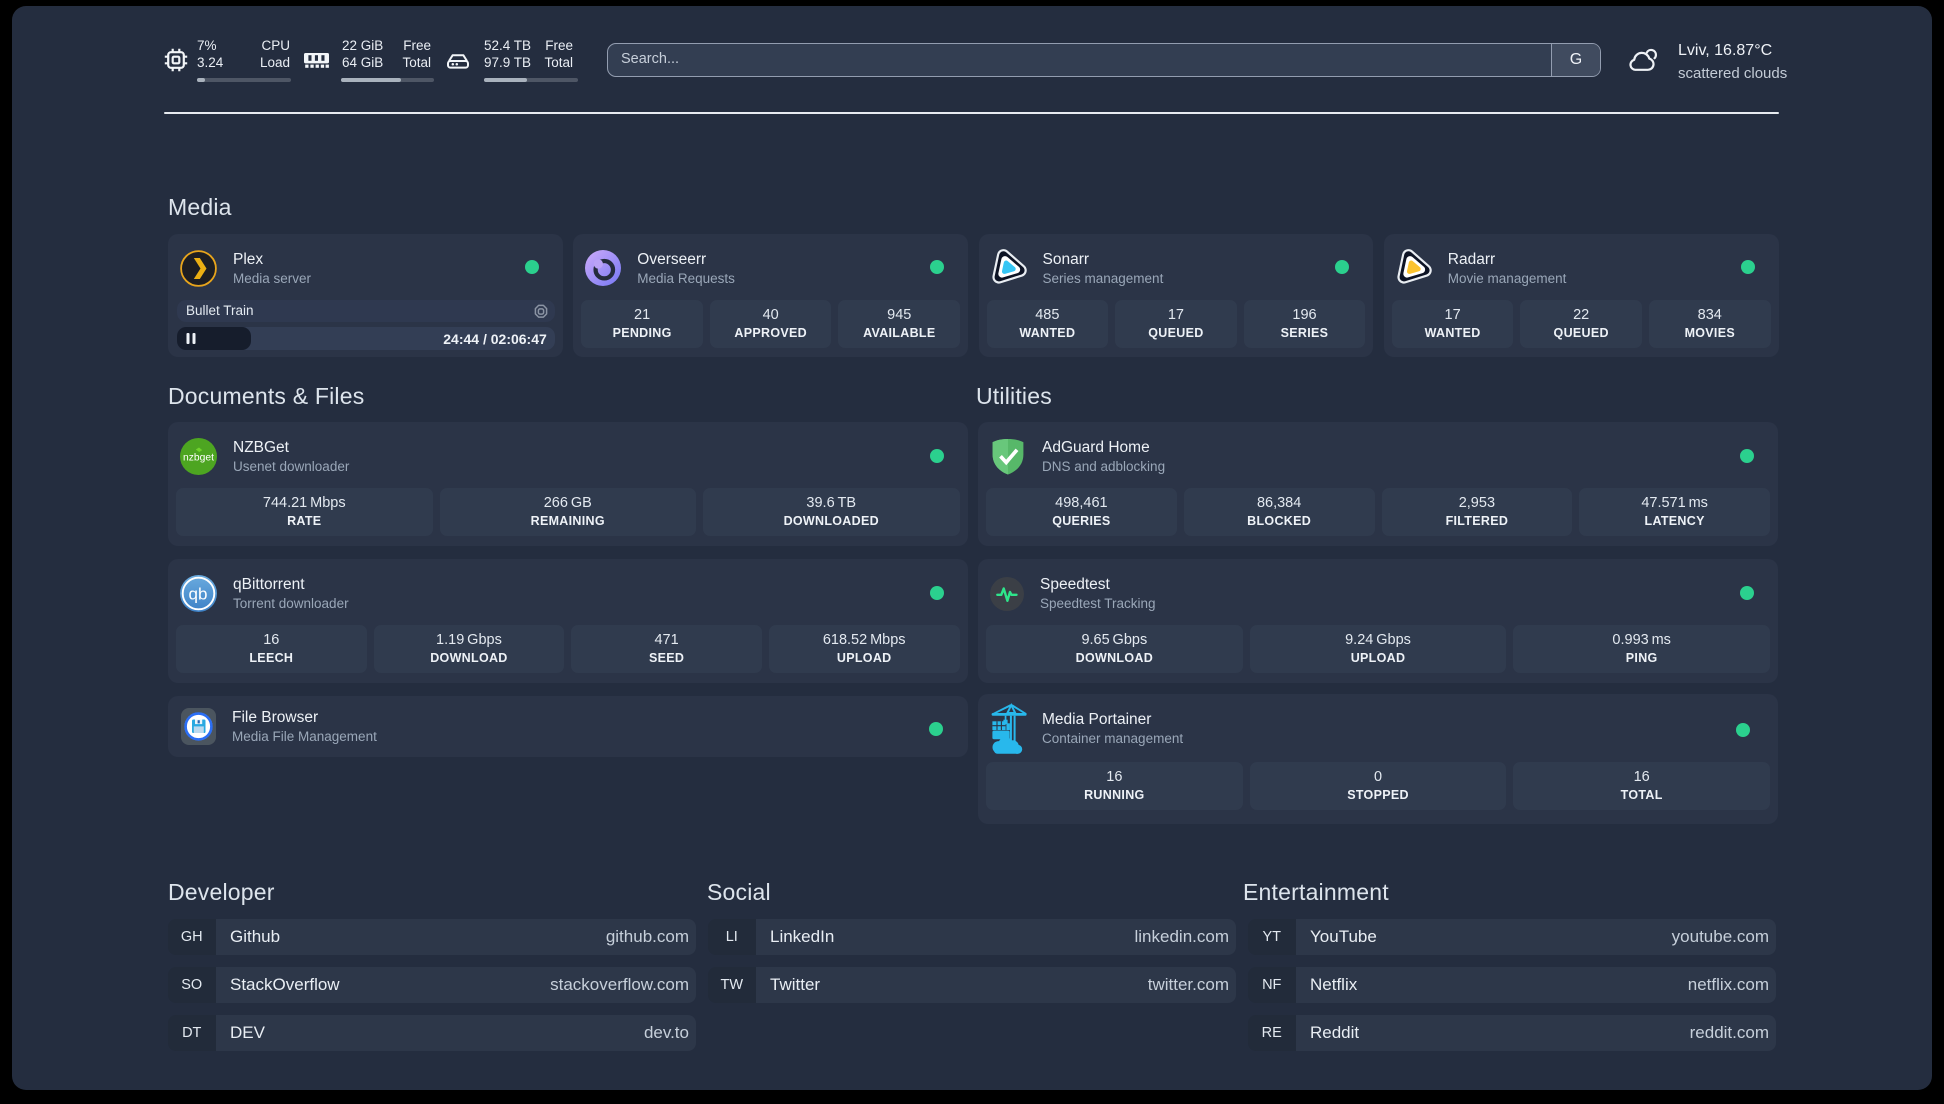  I want to click on svg-text: nzbget, so click(198, 458).